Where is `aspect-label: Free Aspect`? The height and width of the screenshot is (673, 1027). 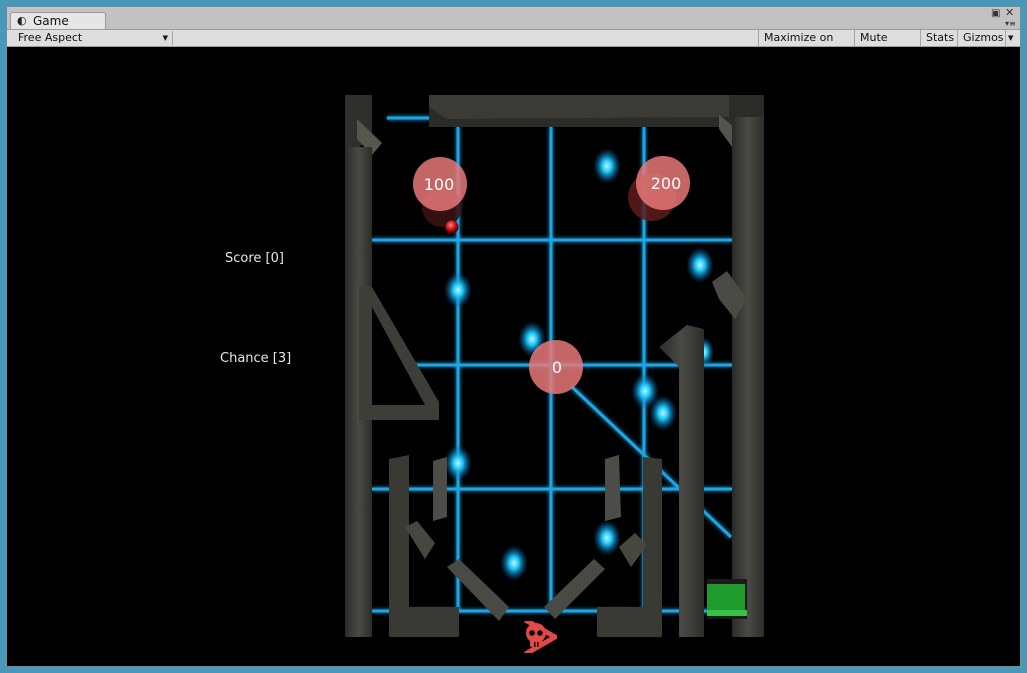 aspect-label: Free Aspect is located at coordinates (50, 37).